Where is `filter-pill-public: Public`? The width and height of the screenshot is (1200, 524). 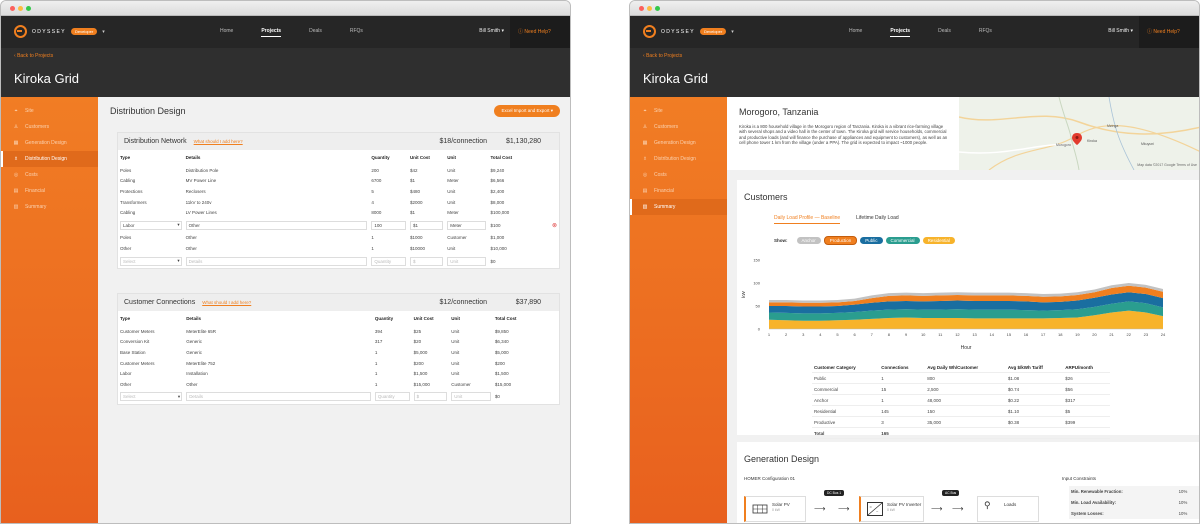 filter-pill-public: Public is located at coordinates (871, 240).